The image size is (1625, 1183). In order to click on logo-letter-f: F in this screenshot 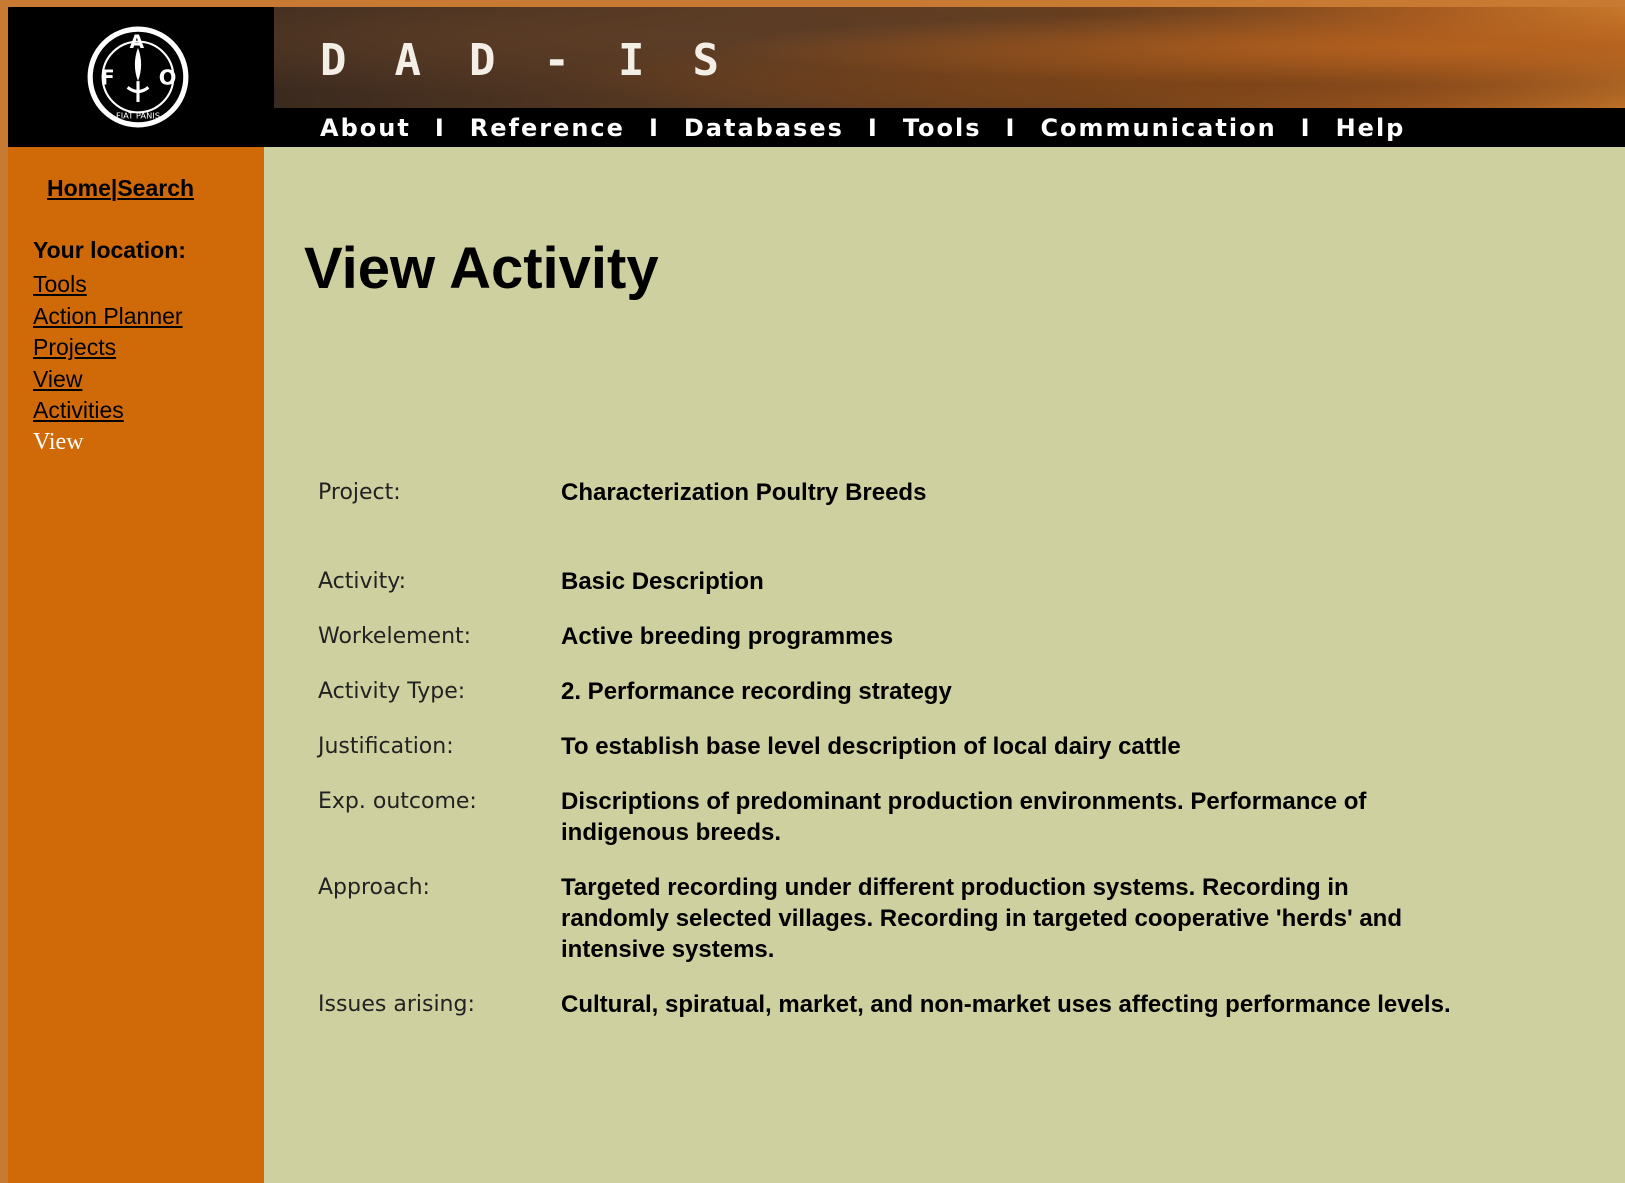, I will do `click(108, 77)`.